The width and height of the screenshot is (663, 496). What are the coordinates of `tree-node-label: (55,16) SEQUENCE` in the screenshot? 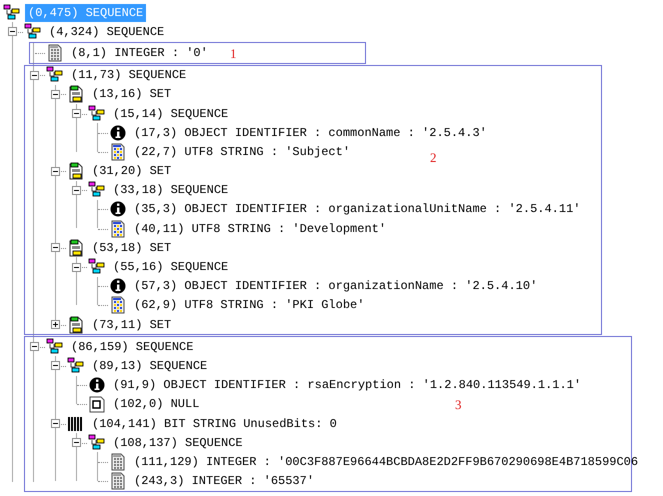 It's located at (171, 267).